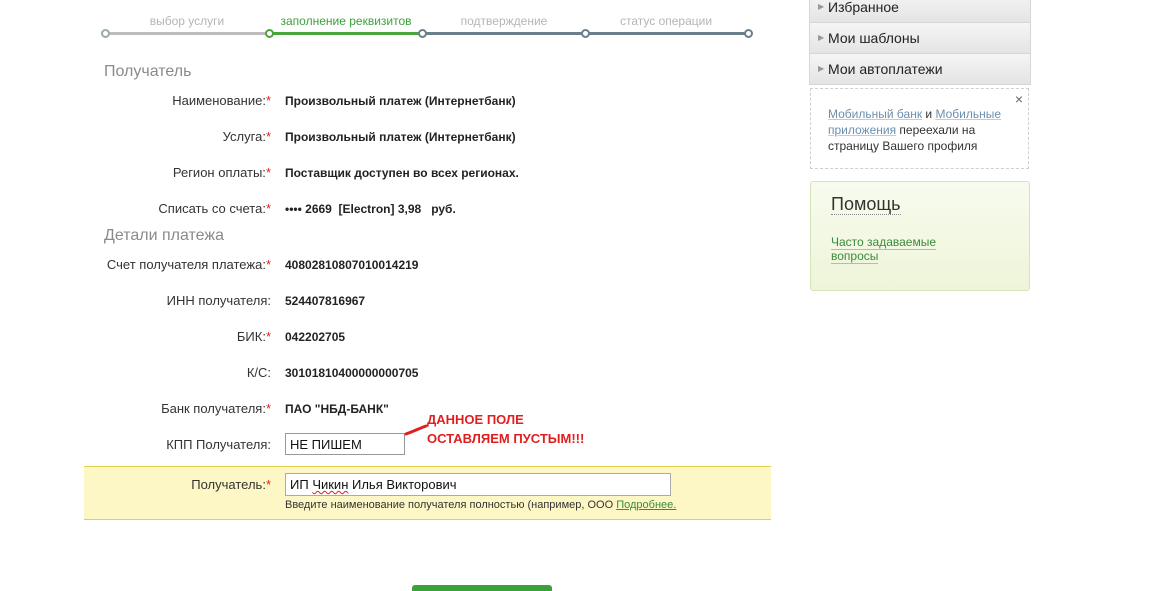  I want to click on recipient-label: Получатель:*, so click(231, 484).